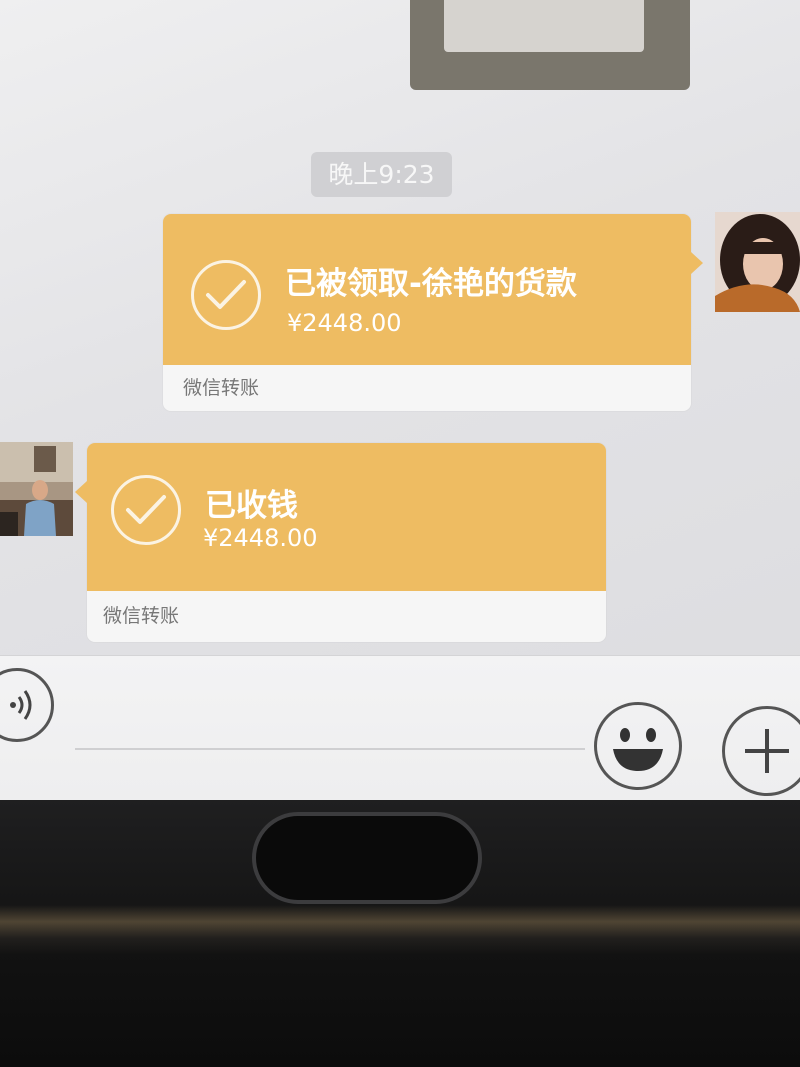  What do you see at coordinates (36, 489) in the screenshot?
I see `avatar-contact` at bounding box center [36, 489].